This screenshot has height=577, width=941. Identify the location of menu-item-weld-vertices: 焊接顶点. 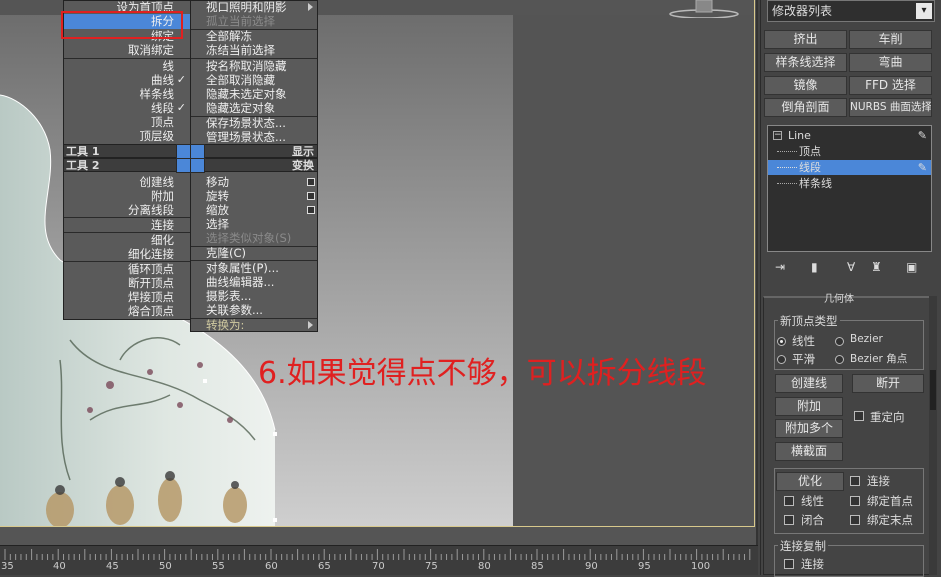
(151, 297).